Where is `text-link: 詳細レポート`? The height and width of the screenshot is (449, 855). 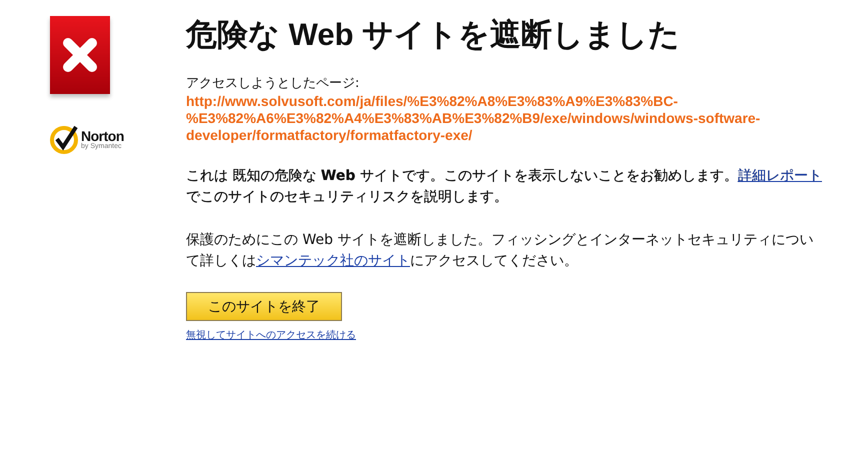 text-link: 詳細レポート is located at coordinates (780, 176).